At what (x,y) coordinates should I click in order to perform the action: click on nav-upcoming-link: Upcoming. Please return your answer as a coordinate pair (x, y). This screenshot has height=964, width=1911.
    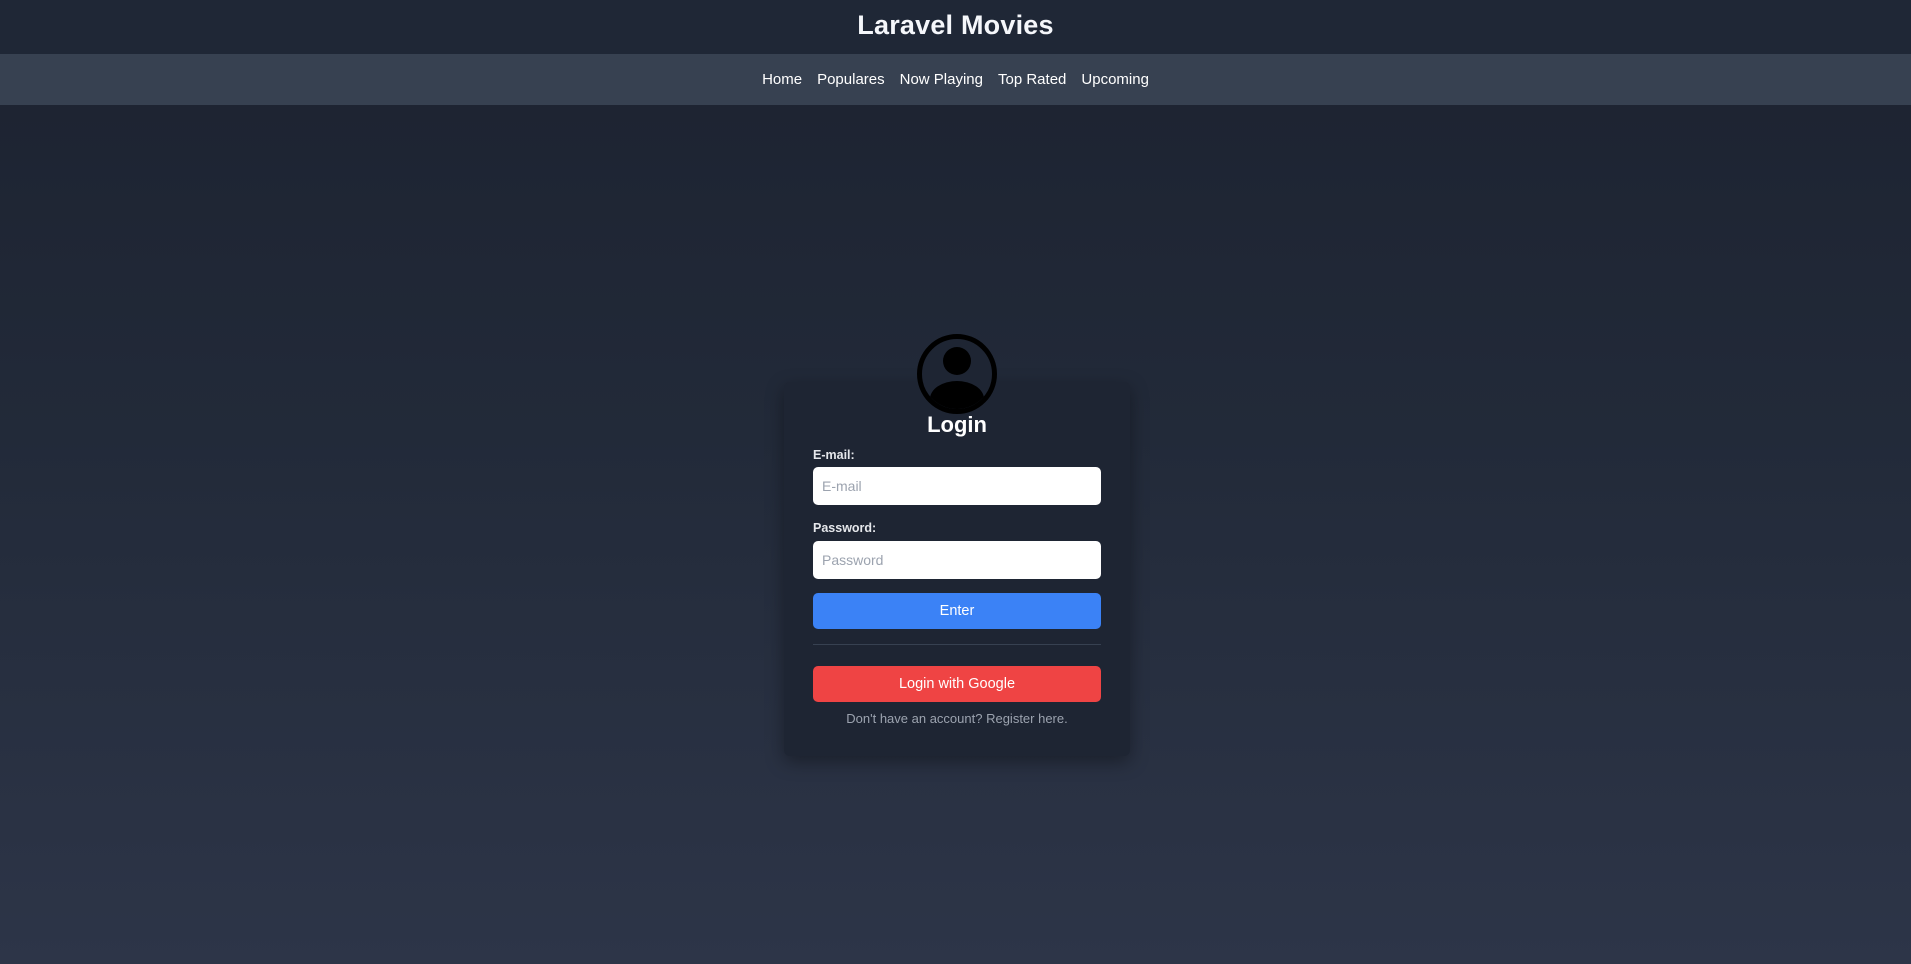
    Looking at the image, I should click on (1115, 79).